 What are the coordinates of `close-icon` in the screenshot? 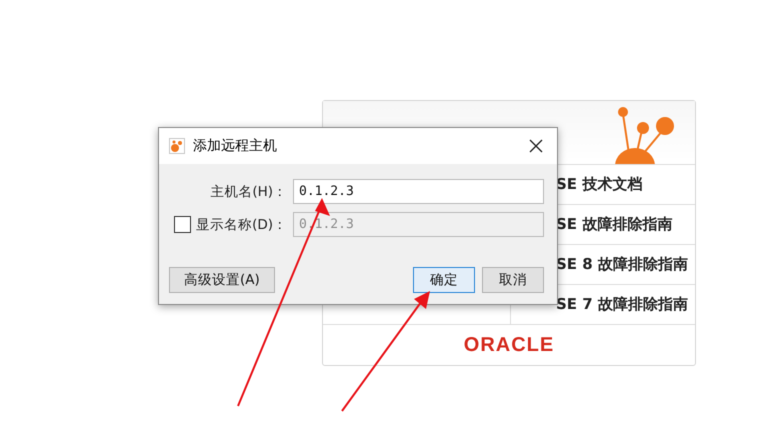 It's located at (536, 146).